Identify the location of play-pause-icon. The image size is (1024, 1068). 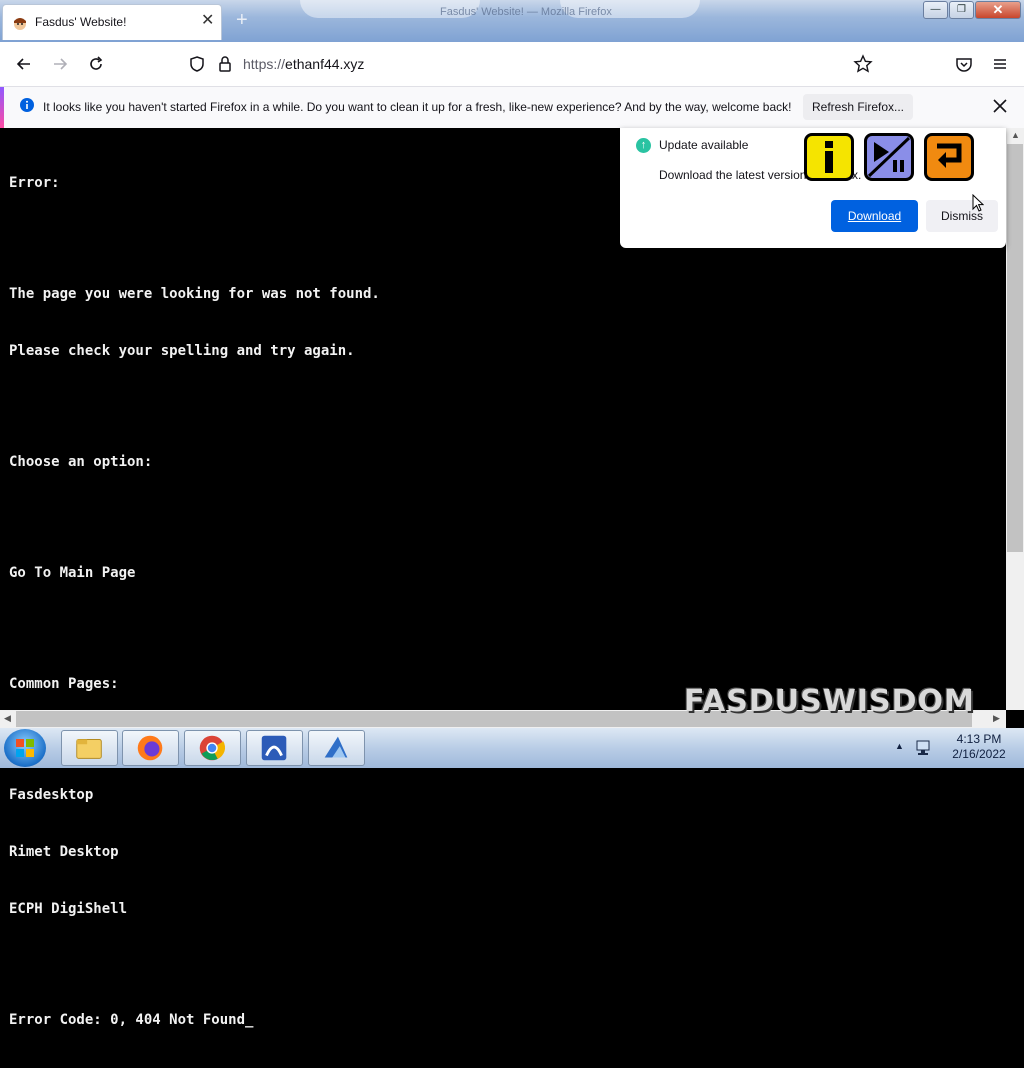
(889, 157).